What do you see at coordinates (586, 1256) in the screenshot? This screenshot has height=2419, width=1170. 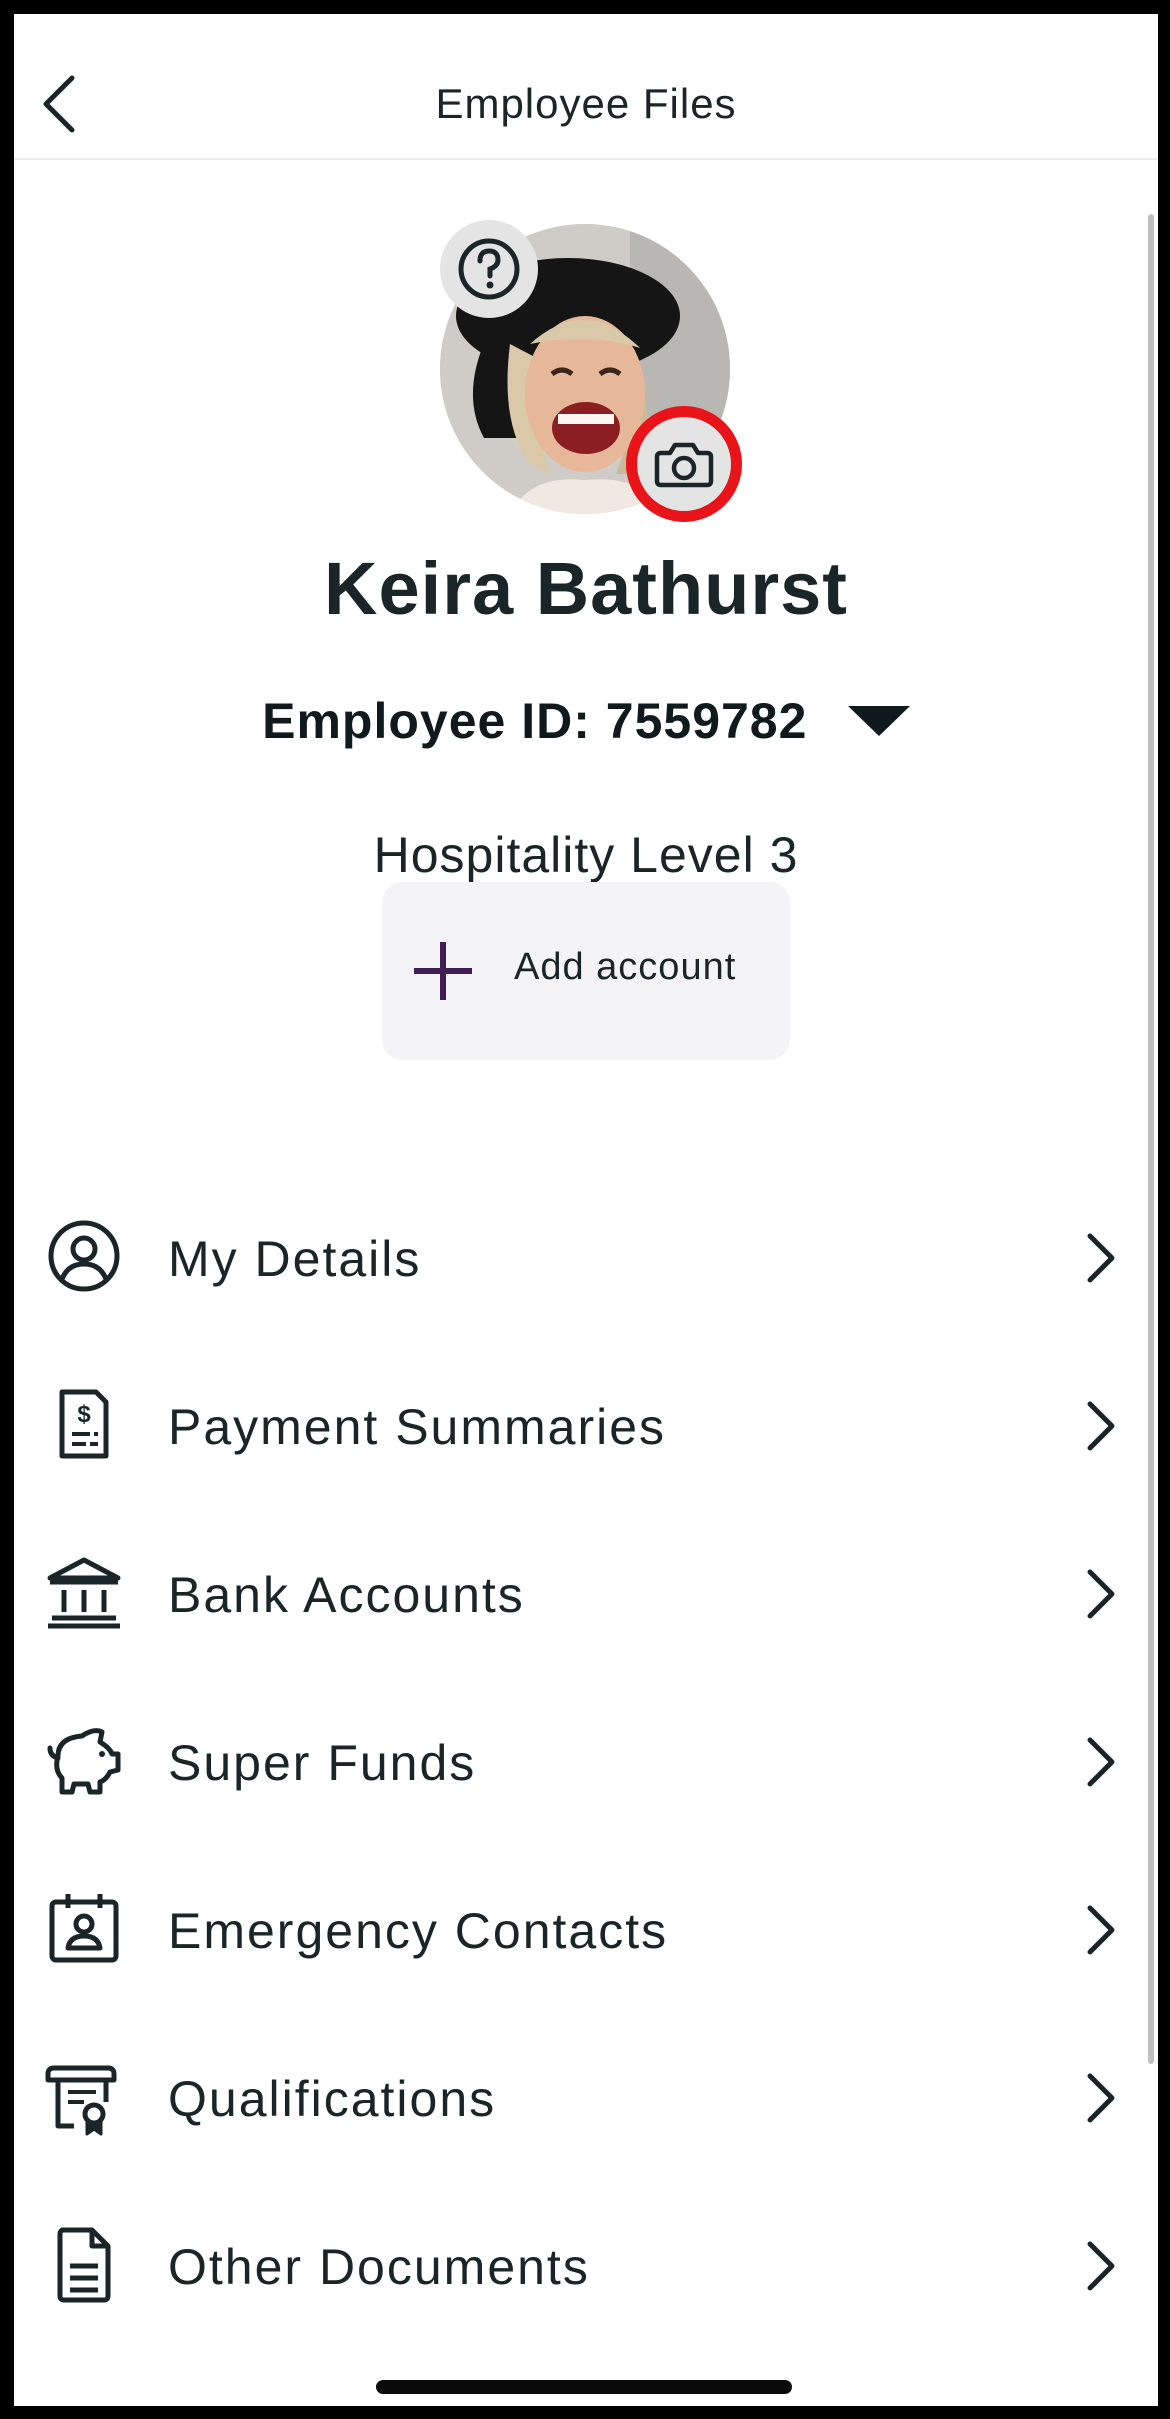 I see `menu-item-my-details: My Details` at bounding box center [586, 1256].